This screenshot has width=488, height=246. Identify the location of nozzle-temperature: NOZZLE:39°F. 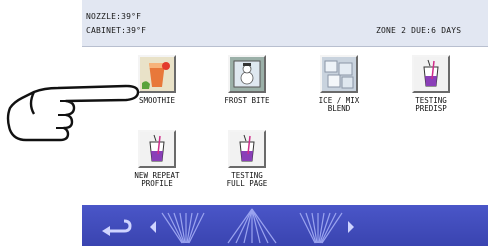
(114, 16).